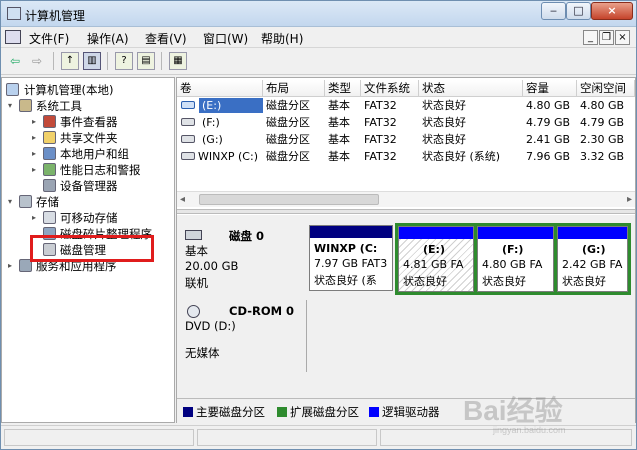 The height and width of the screenshot is (450, 637). I want to click on tree-label: 存储, so click(47, 202).